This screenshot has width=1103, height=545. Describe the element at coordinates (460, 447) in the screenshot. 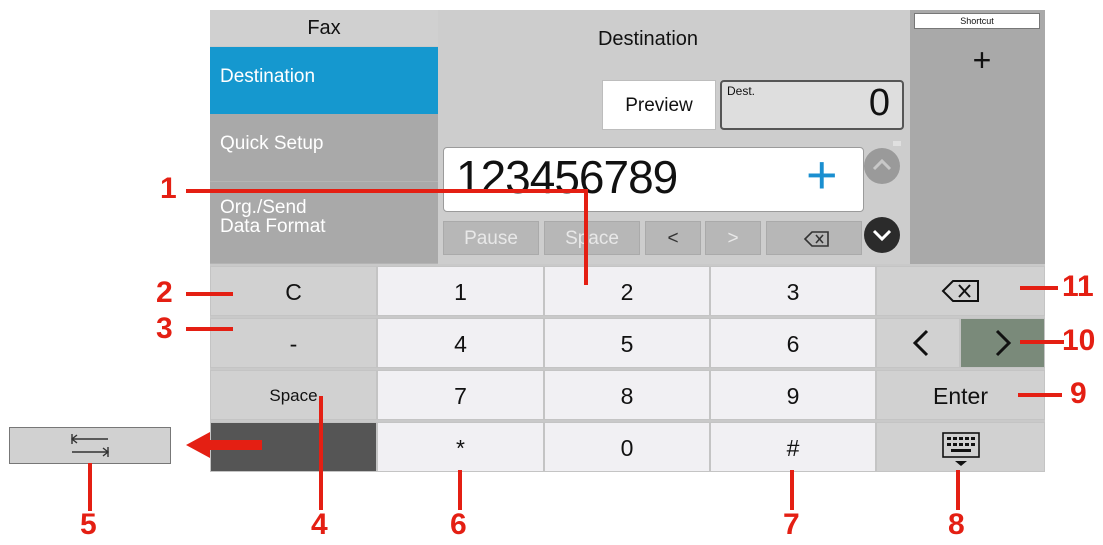

I see `key-star: *` at that location.